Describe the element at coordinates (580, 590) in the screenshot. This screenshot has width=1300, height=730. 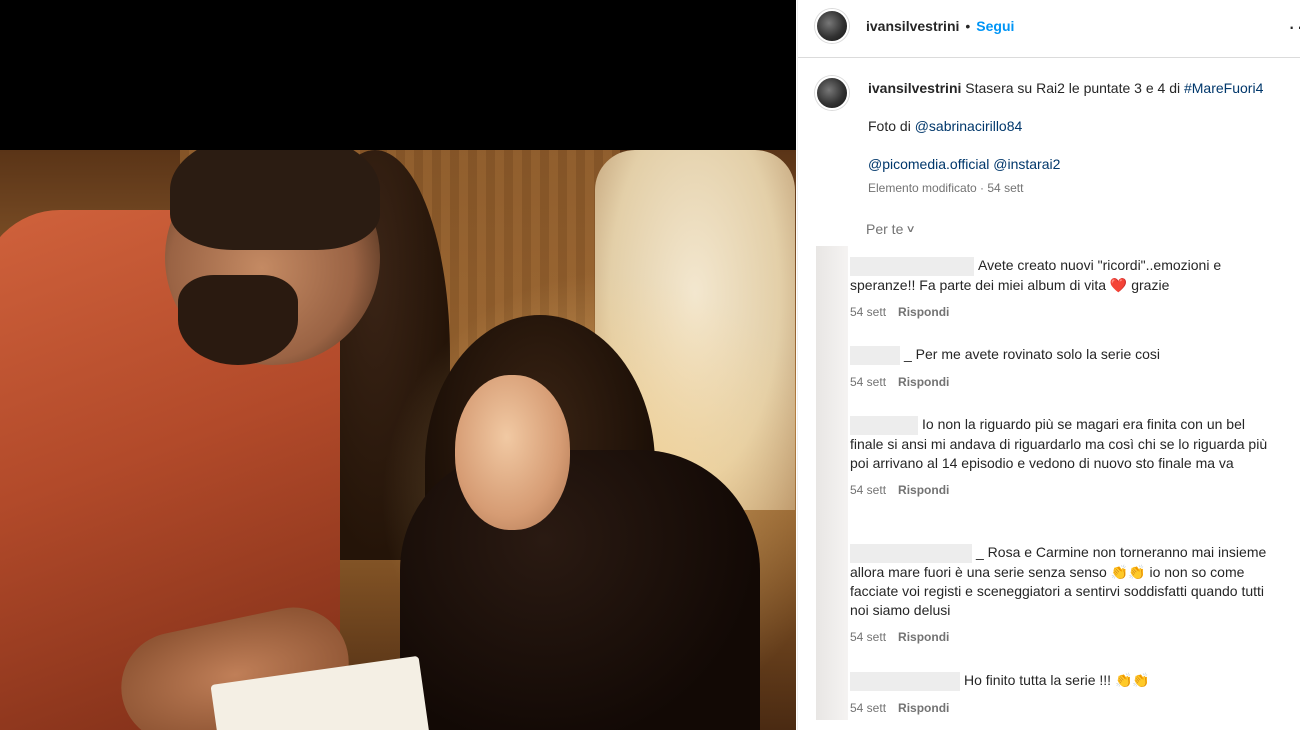
I see `photo-woman` at that location.